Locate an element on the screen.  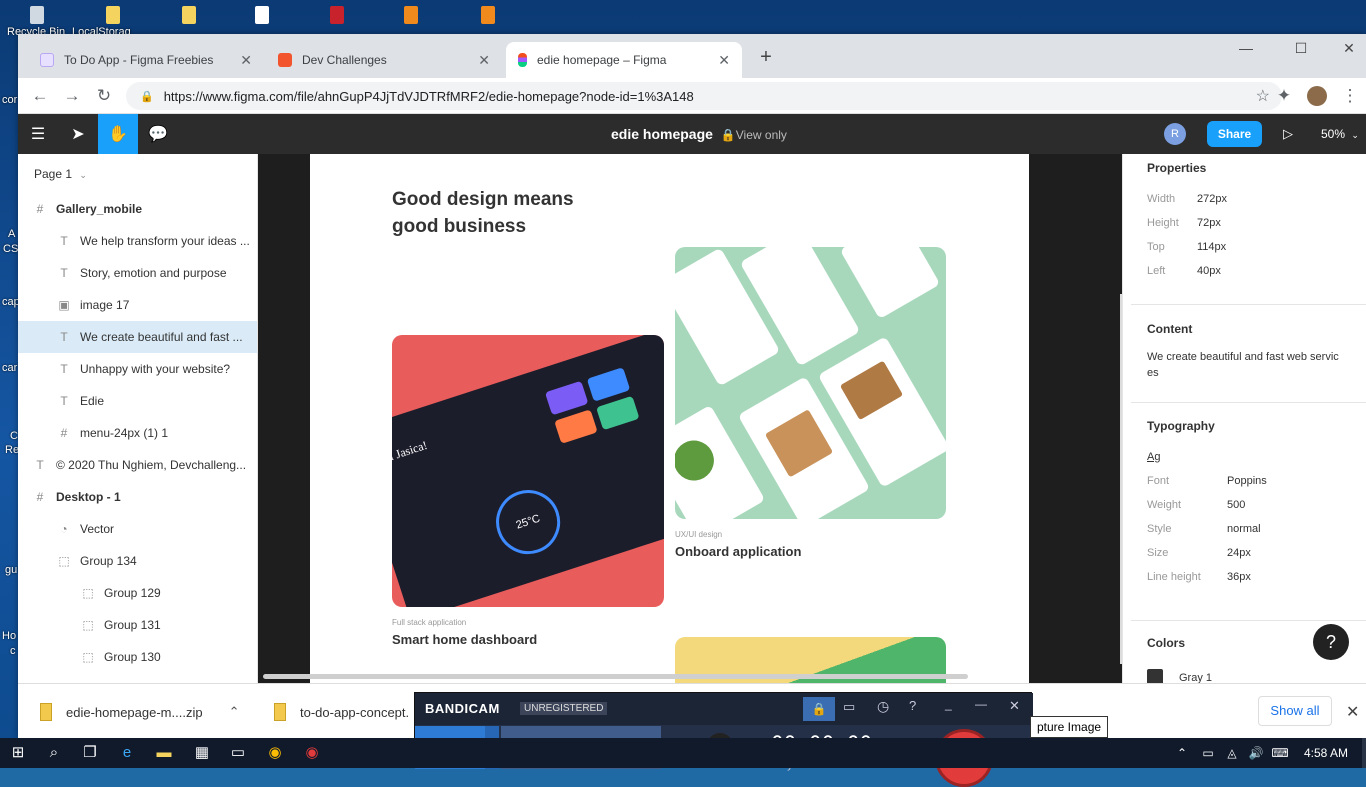
task-view-icon: ❐ is located at coordinates (90, 753).